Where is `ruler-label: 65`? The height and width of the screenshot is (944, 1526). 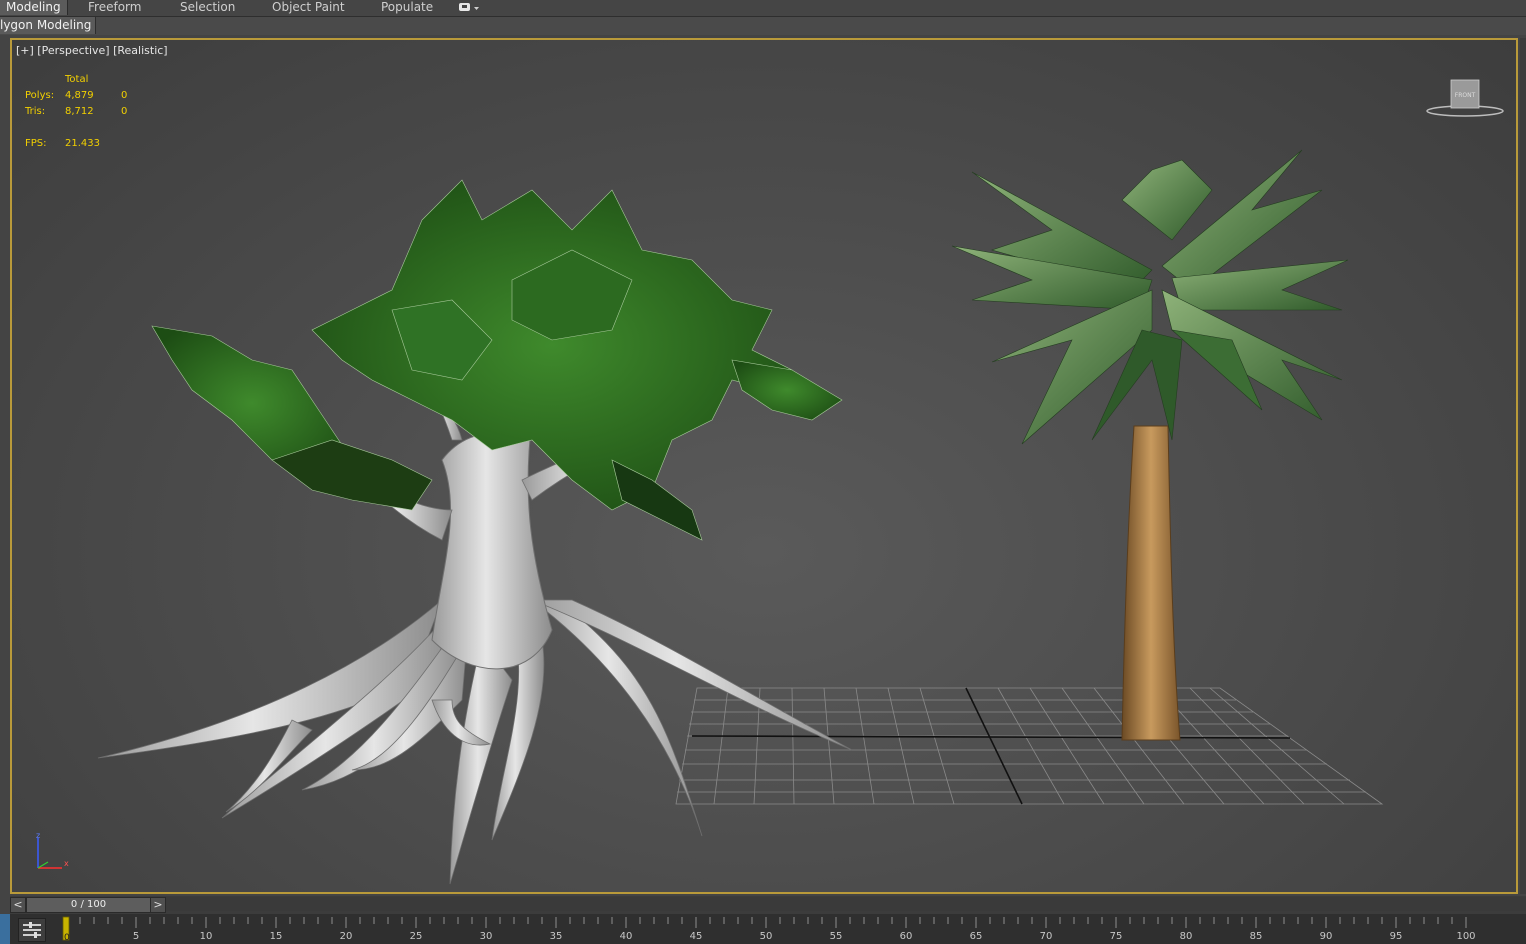
ruler-label: 65 is located at coordinates (976, 936).